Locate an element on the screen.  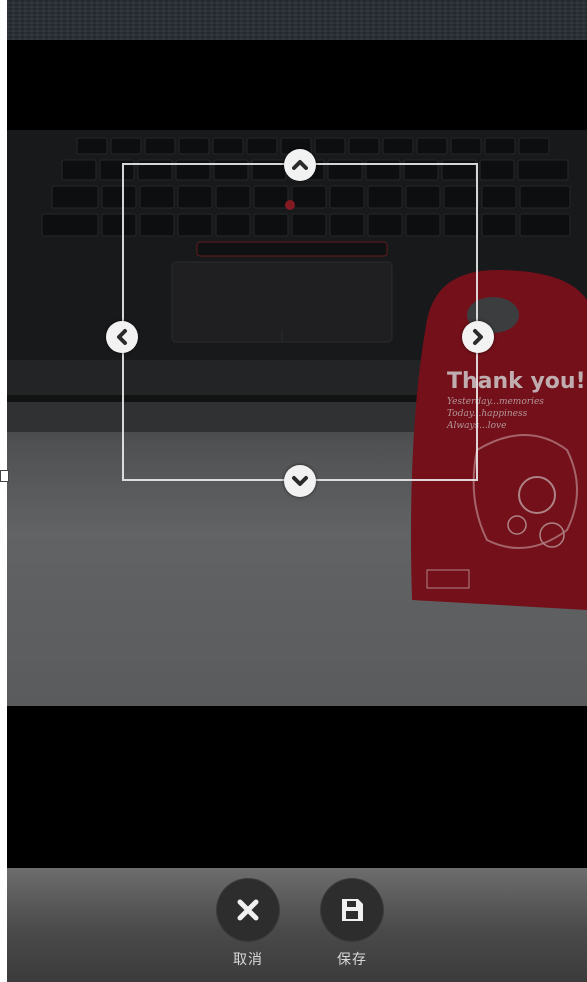
crop-handle-bottom is located at coordinates (300, 481).